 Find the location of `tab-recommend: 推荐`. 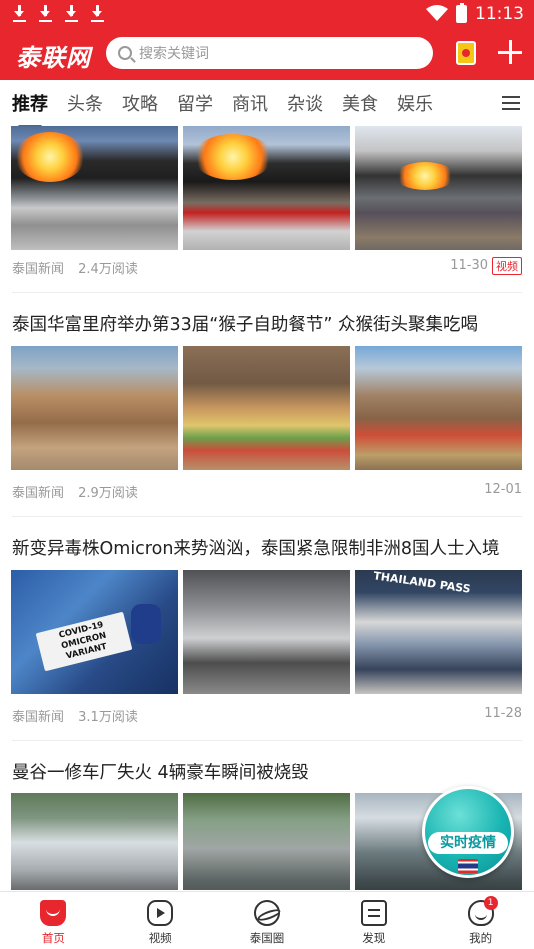

tab-recommend: 推荐 is located at coordinates (30, 109).